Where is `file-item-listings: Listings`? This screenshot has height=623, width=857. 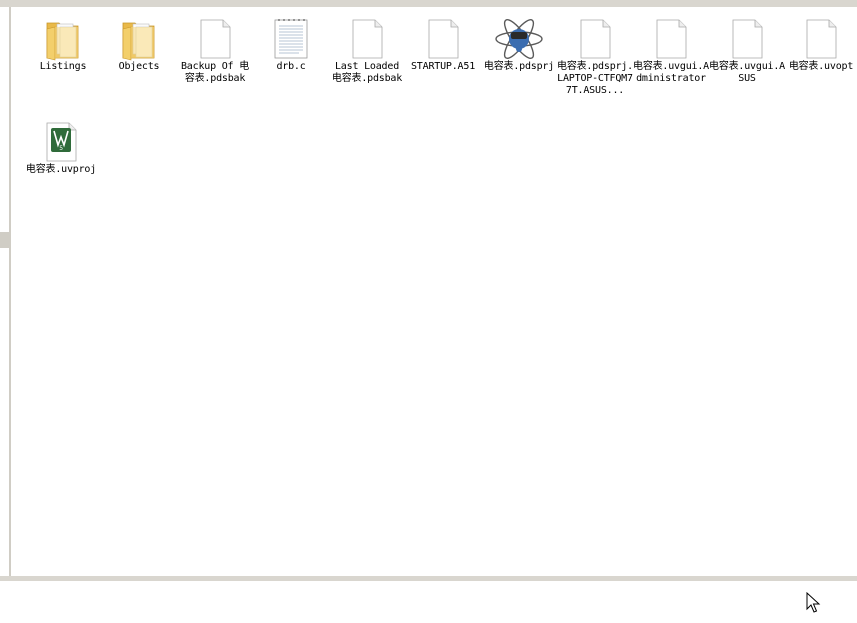 file-item-listings: Listings is located at coordinates (63, 44).